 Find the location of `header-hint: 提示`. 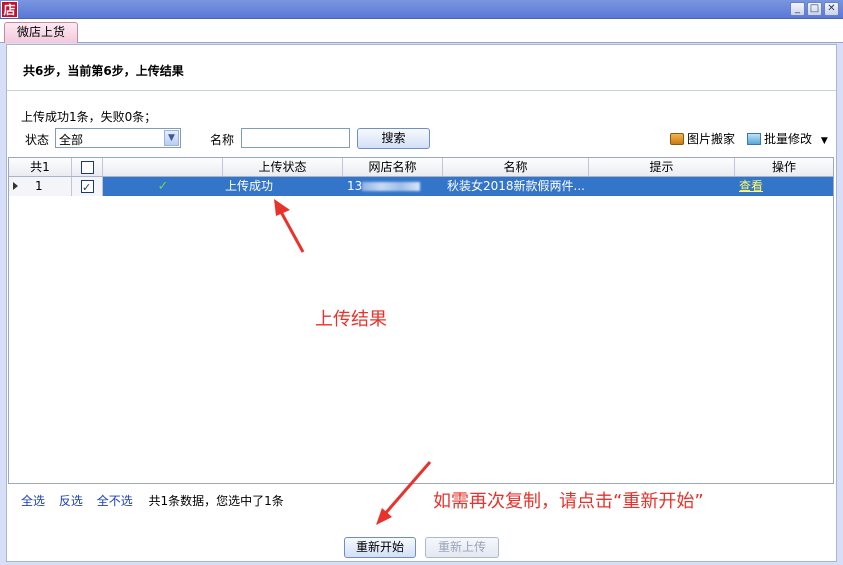

header-hint: 提示 is located at coordinates (662, 167).